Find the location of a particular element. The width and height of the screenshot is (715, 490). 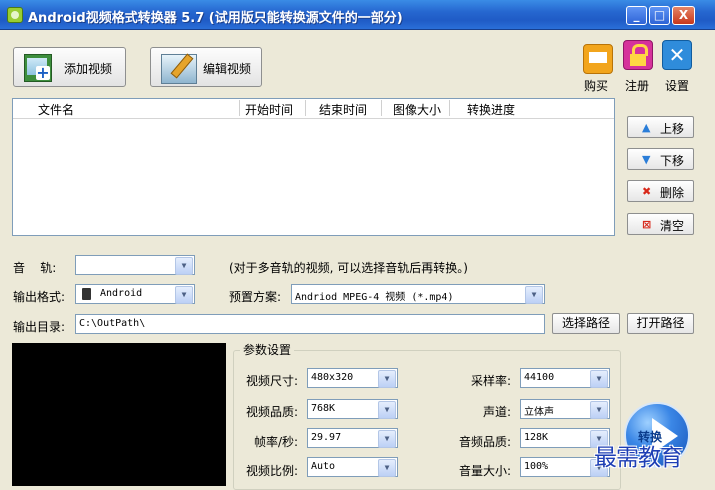

channel-value: 立体声 is located at coordinates (539, 412).